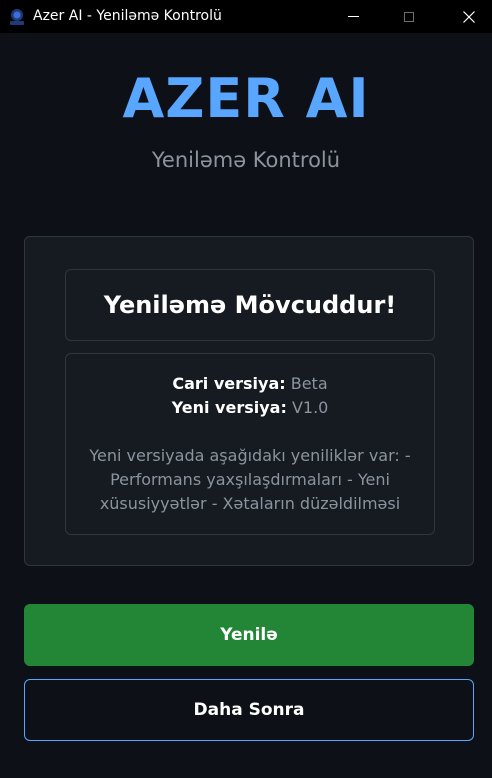 The height and width of the screenshot is (778, 492). What do you see at coordinates (17, 17) in the screenshot?
I see `app-icon` at bounding box center [17, 17].